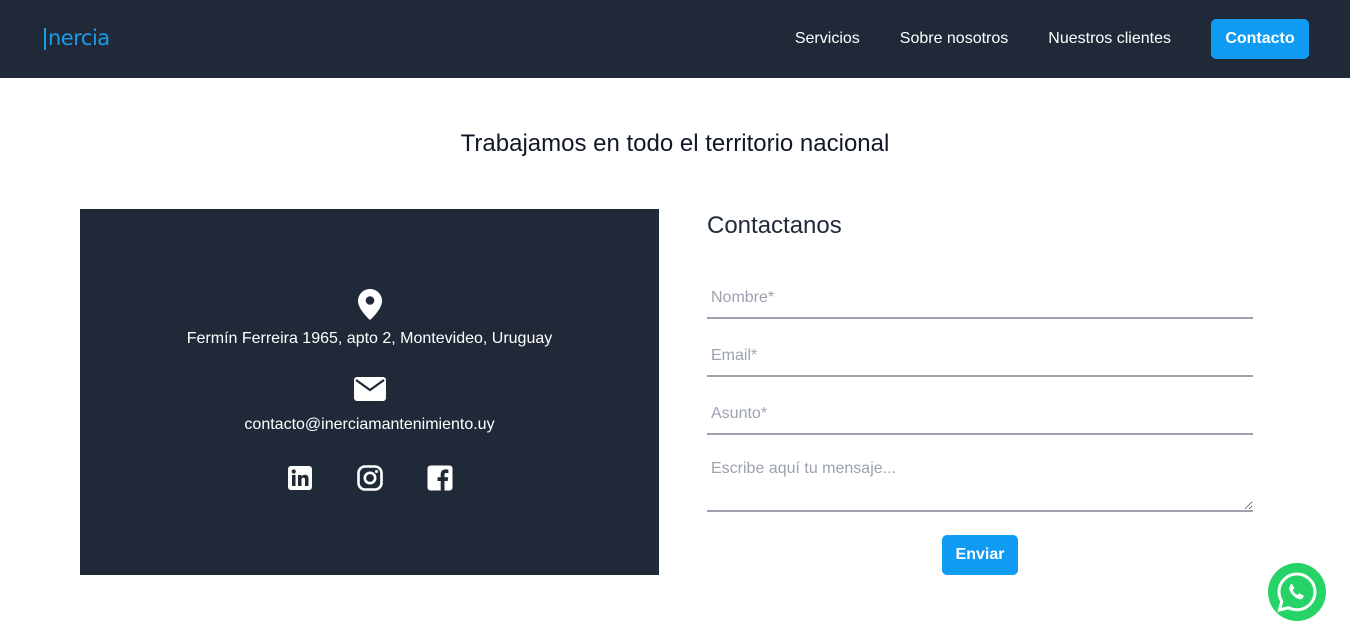 The image size is (1350, 638). Describe the element at coordinates (300, 478) in the screenshot. I see `linkedin-icon` at that location.